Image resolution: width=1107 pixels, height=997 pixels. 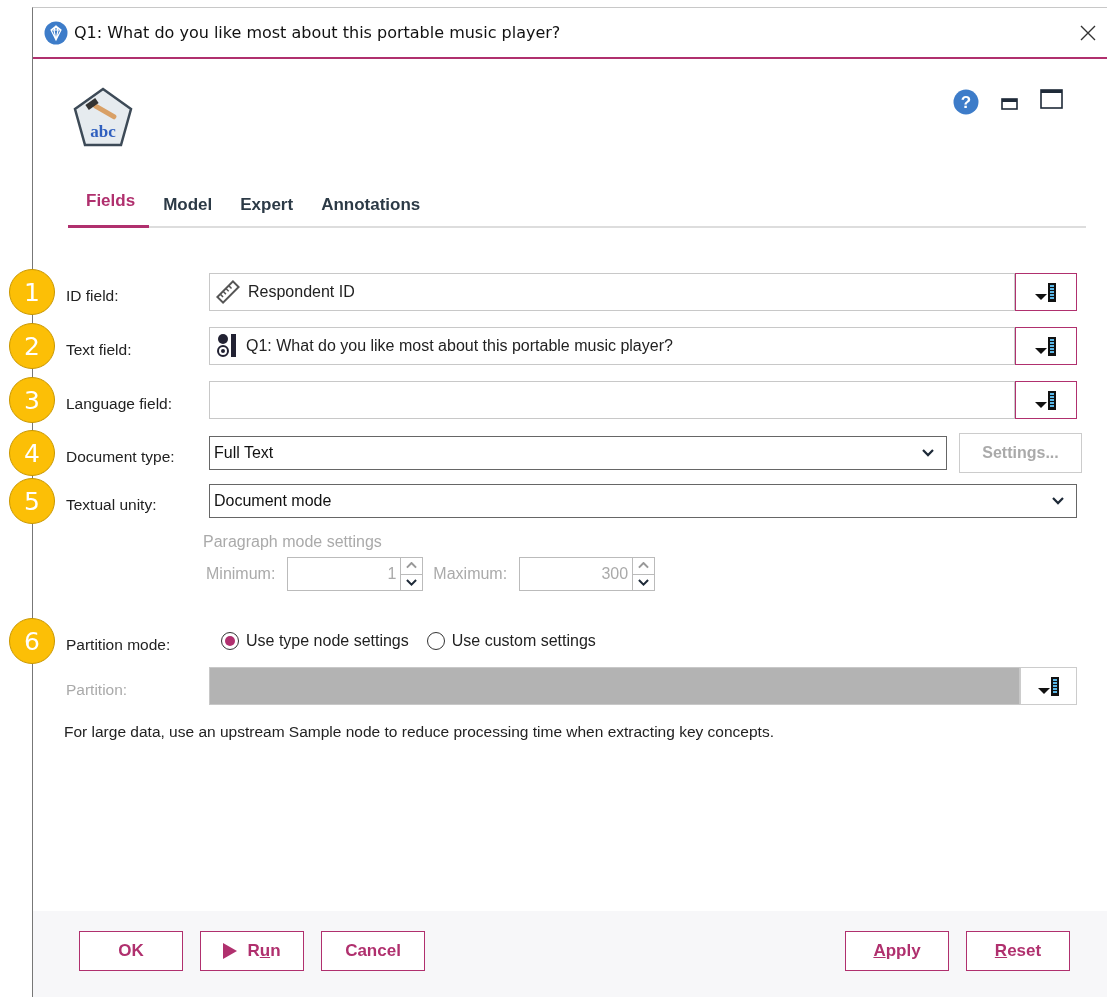 What do you see at coordinates (32, 641) in the screenshot?
I see `callout-marker: 6` at bounding box center [32, 641].